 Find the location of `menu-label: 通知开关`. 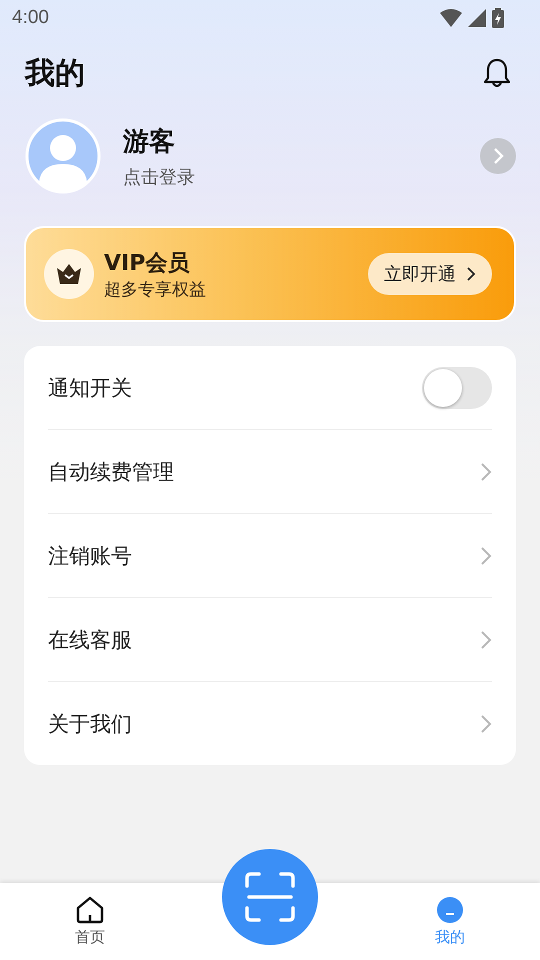

menu-label: 通知开关 is located at coordinates (90, 388).